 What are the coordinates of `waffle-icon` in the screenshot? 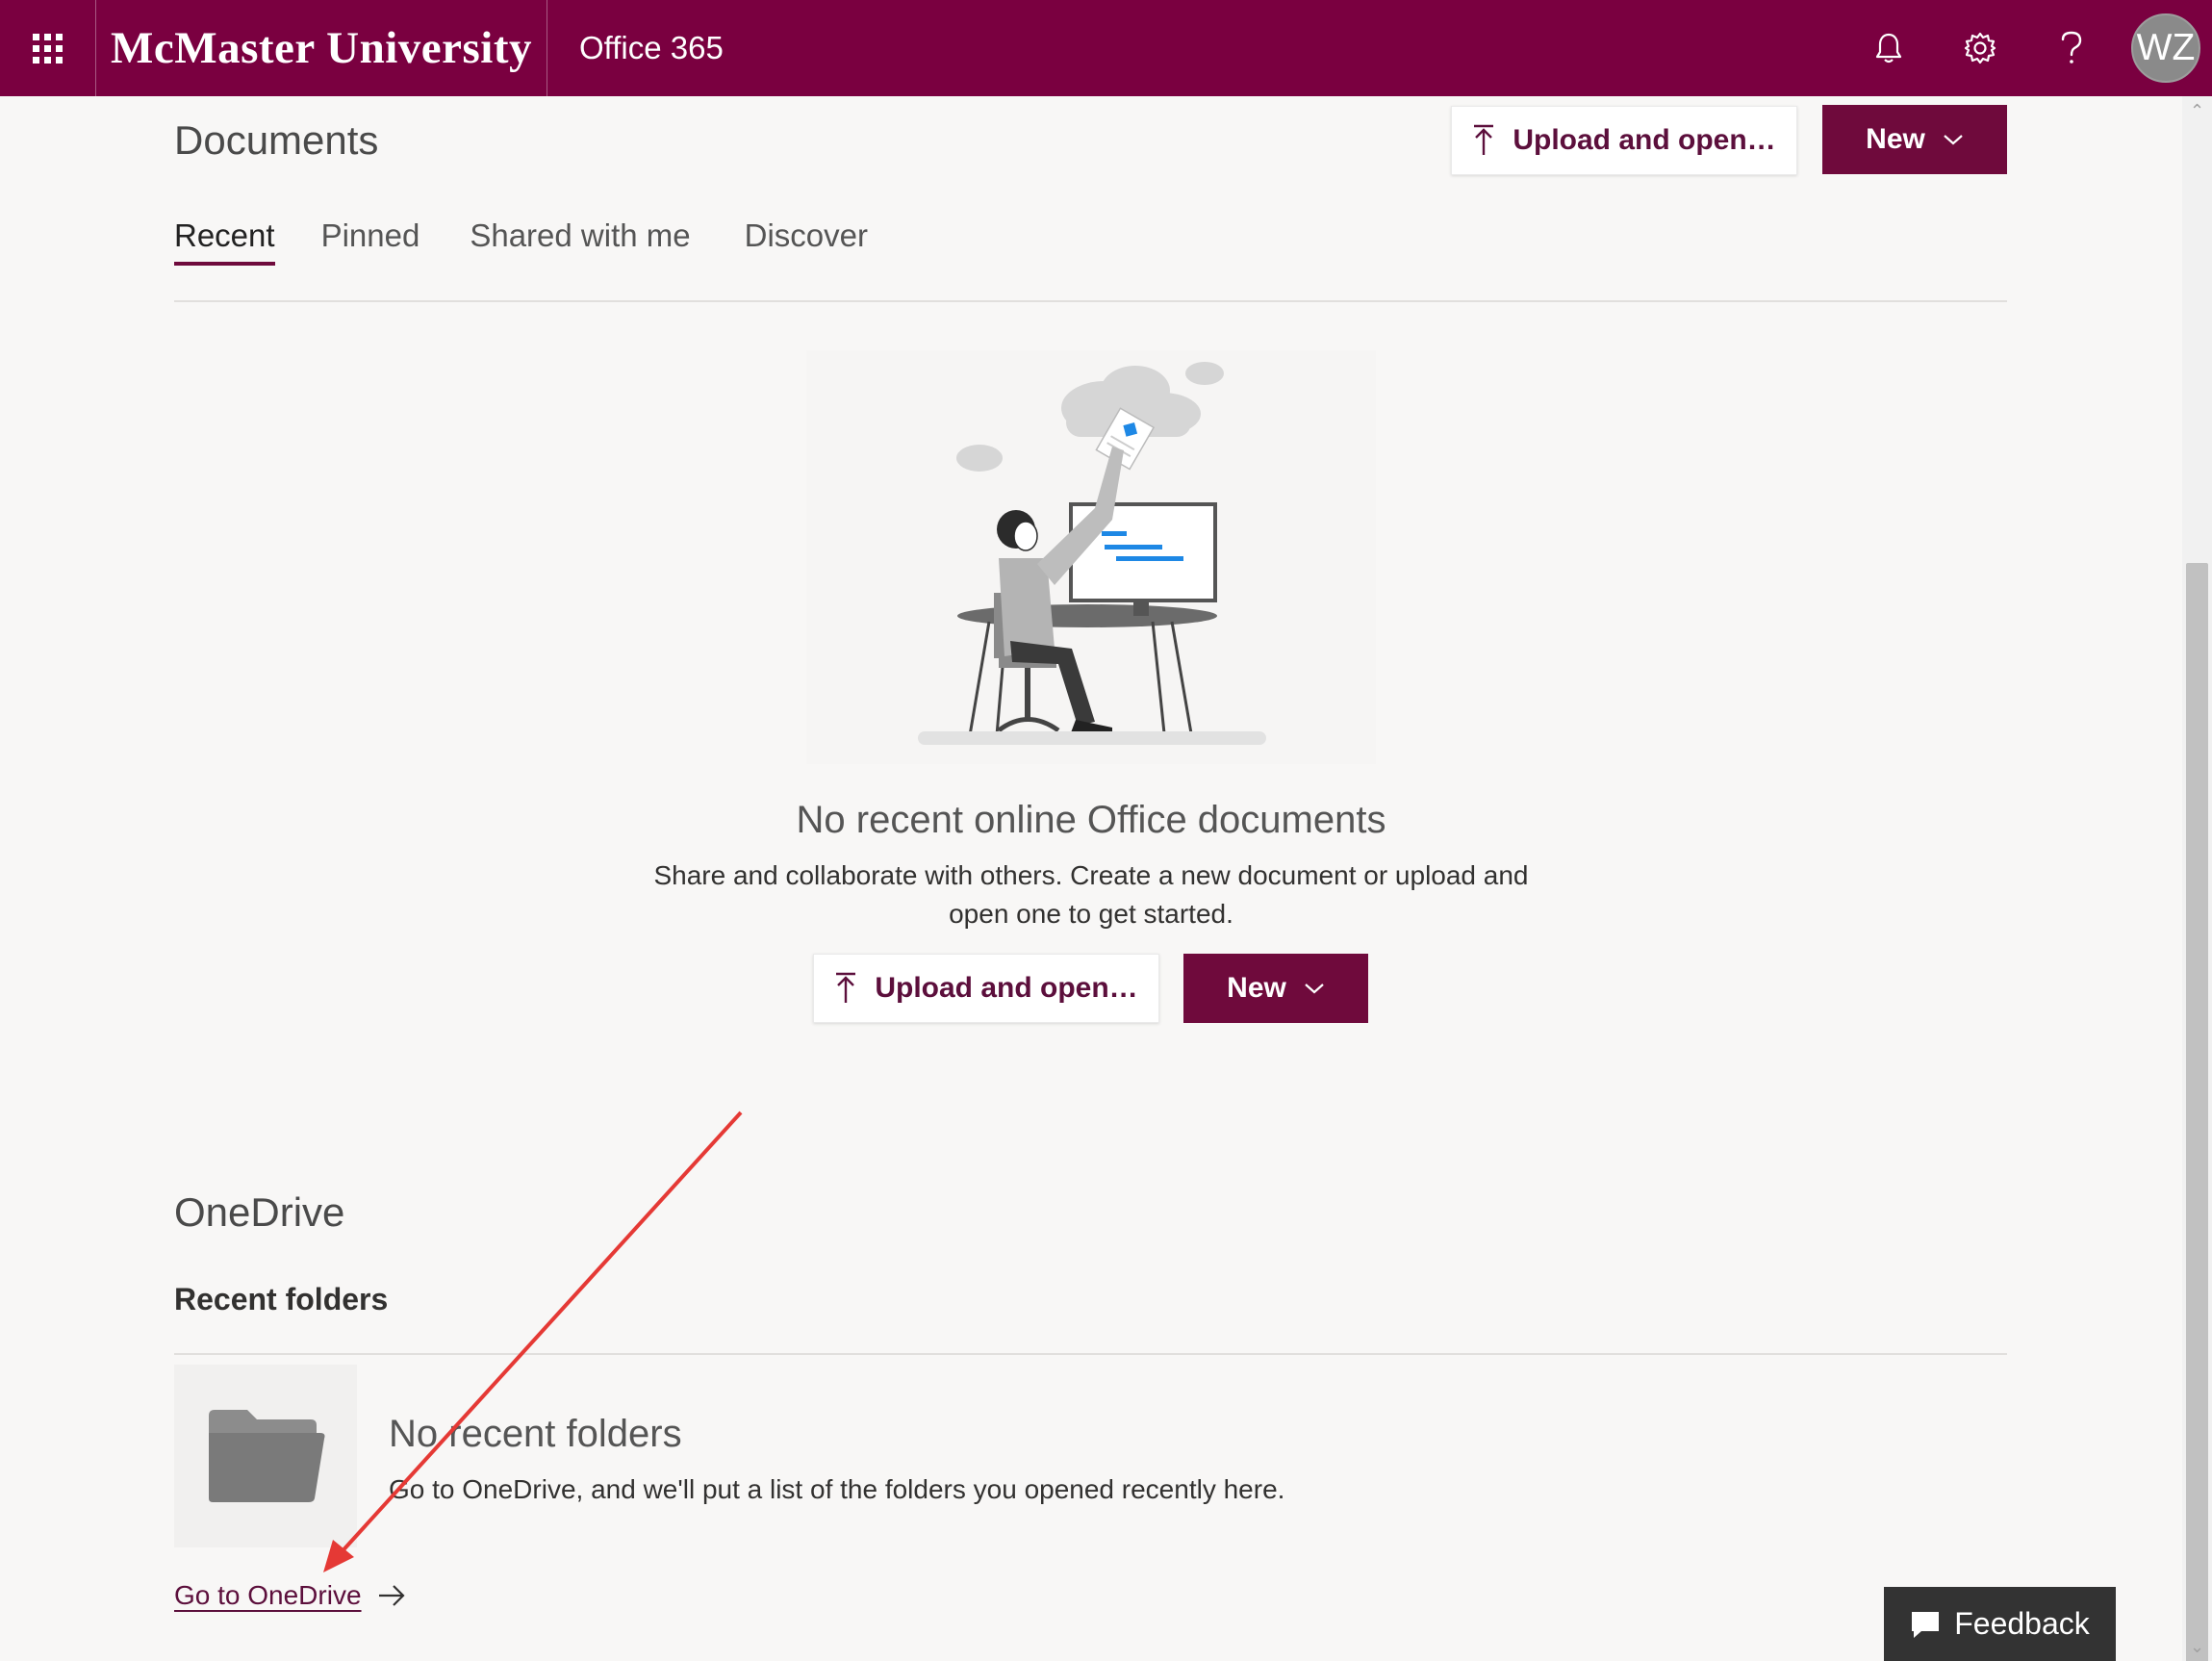 It's located at (48, 48).